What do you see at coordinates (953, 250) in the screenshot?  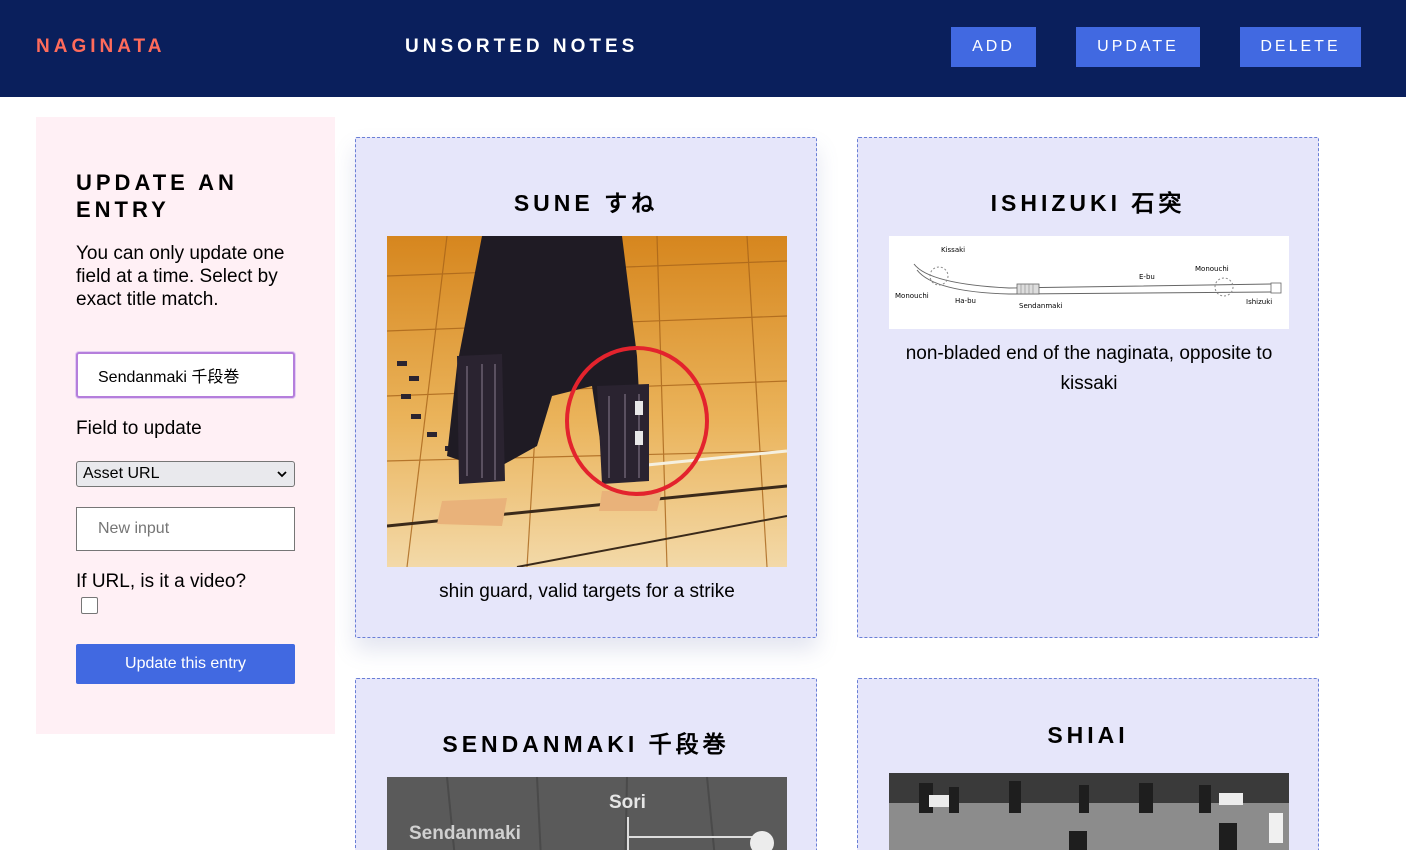 I see `diagram-label-kissaki: Kissaki` at bounding box center [953, 250].